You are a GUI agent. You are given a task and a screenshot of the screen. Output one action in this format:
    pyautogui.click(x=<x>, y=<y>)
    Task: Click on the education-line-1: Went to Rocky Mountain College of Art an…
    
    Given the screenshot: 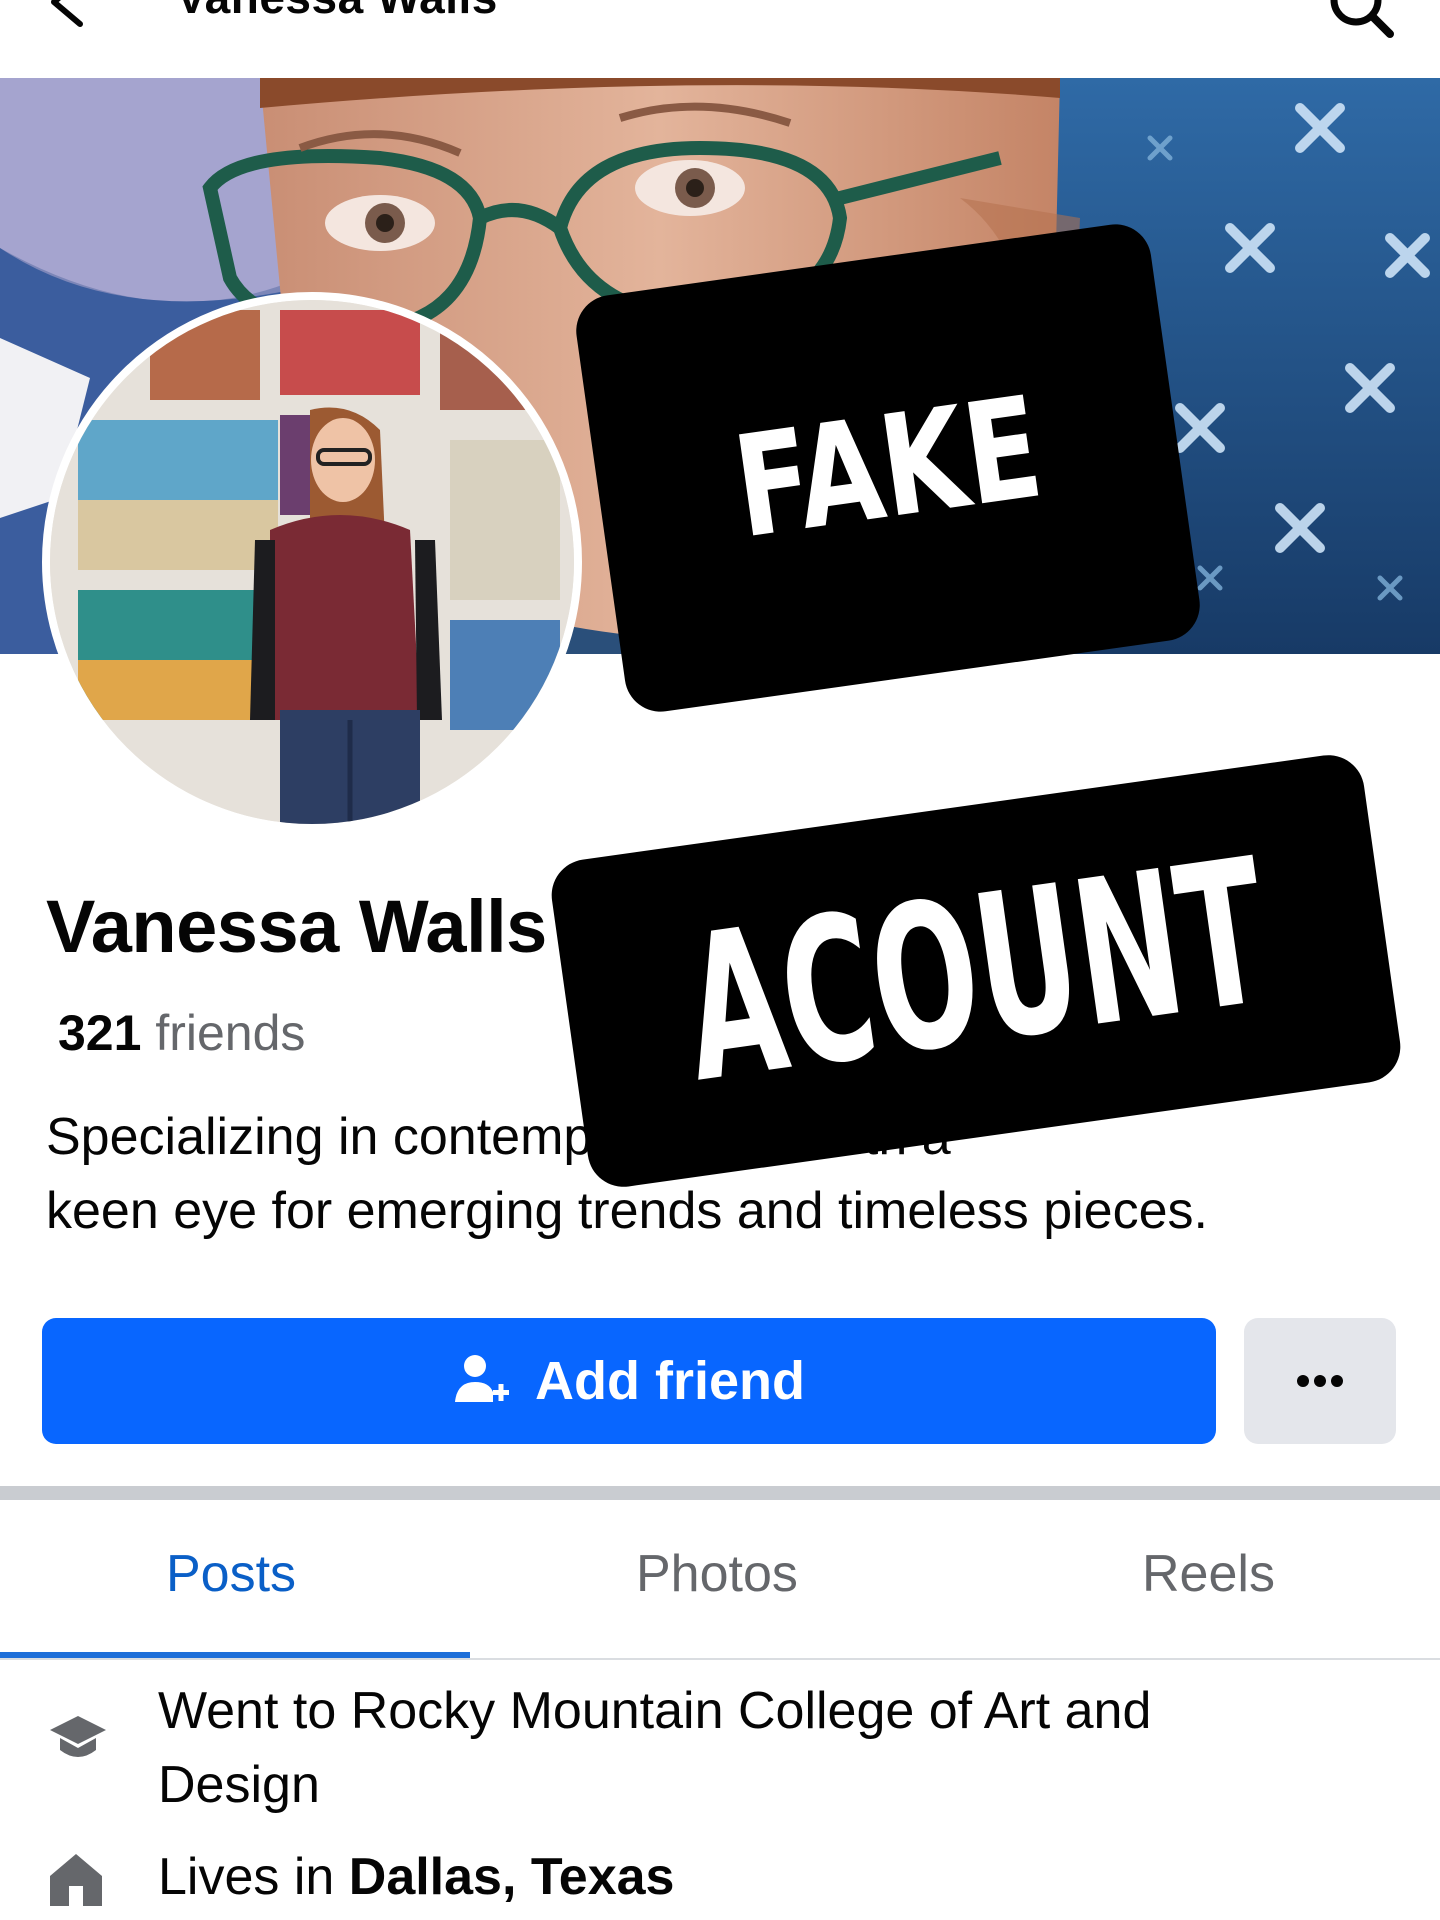 What is the action you would take?
    pyautogui.click(x=655, y=1711)
    